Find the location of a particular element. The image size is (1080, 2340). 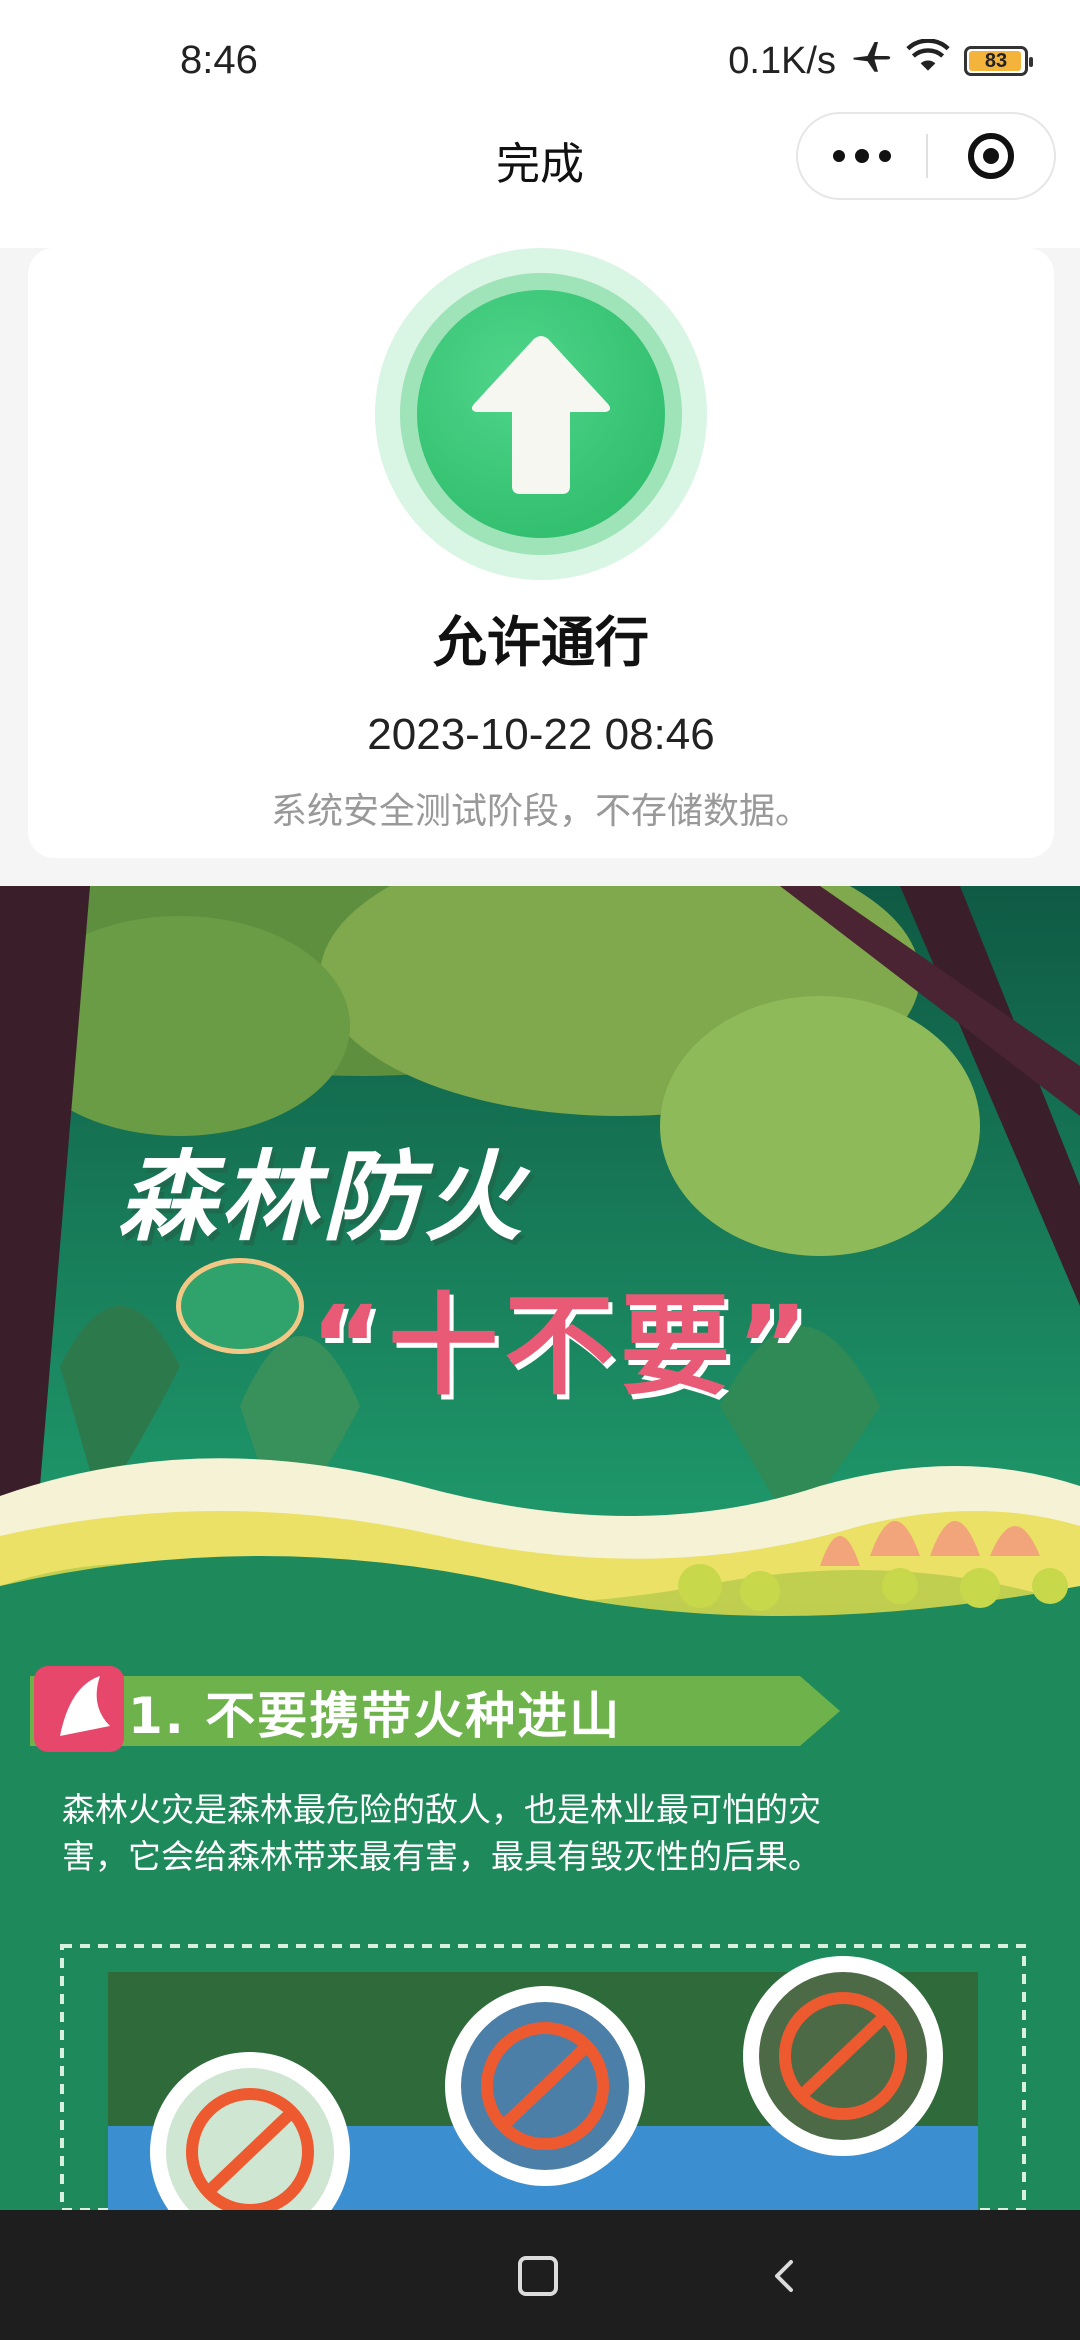

close-button is located at coordinates (991, 156).